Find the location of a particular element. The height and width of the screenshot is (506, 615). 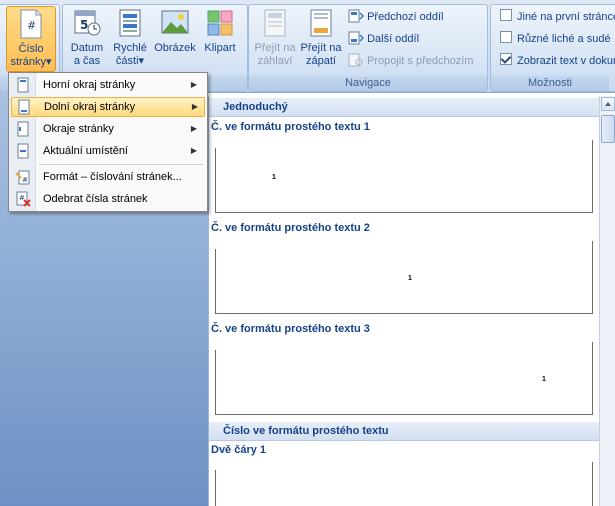

page-number-button: # Číslo stránky▾ is located at coordinates (31, 39).